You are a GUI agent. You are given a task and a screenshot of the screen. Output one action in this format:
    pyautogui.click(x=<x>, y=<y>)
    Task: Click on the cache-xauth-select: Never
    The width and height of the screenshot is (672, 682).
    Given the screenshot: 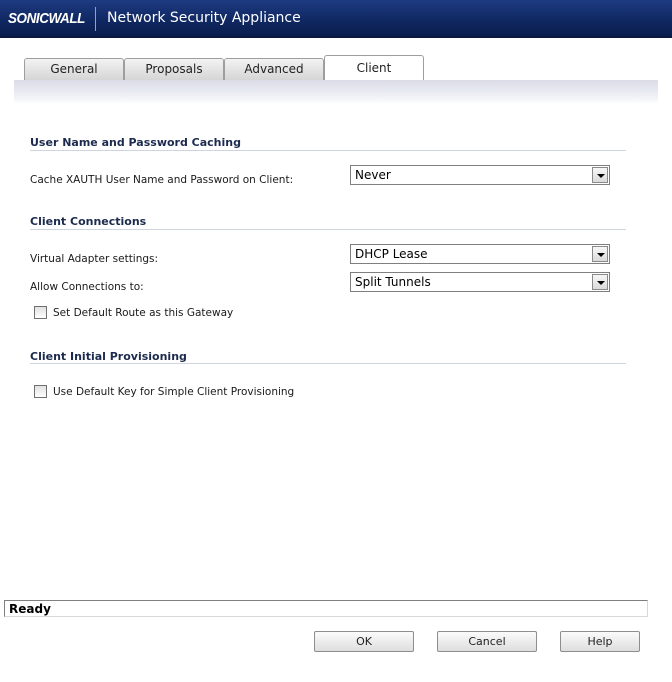 What is the action you would take?
    pyautogui.click(x=480, y=175)
    